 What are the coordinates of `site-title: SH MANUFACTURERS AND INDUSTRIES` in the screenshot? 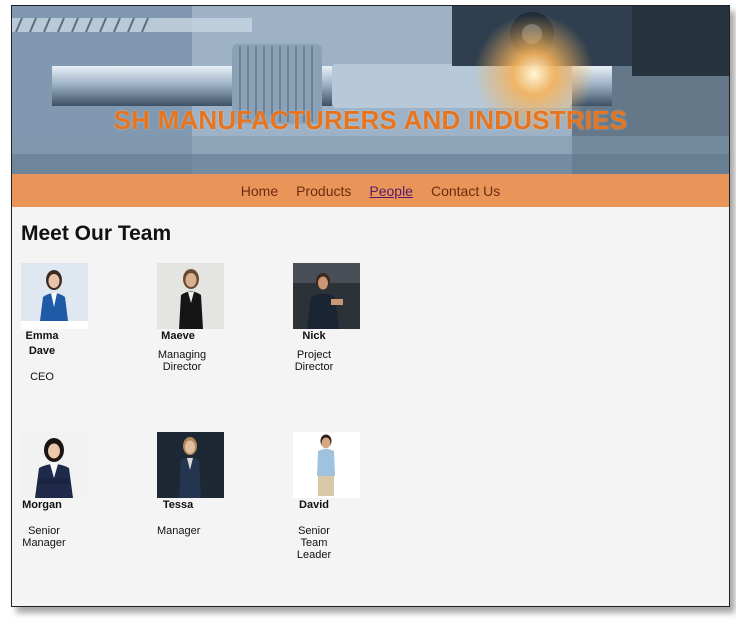 It's located at (370, 120).